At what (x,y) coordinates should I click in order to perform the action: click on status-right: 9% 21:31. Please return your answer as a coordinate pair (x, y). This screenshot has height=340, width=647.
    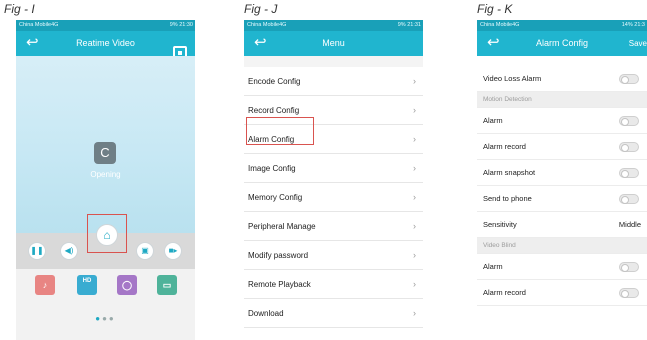
    Looking at the image, I should click on (409, 25).